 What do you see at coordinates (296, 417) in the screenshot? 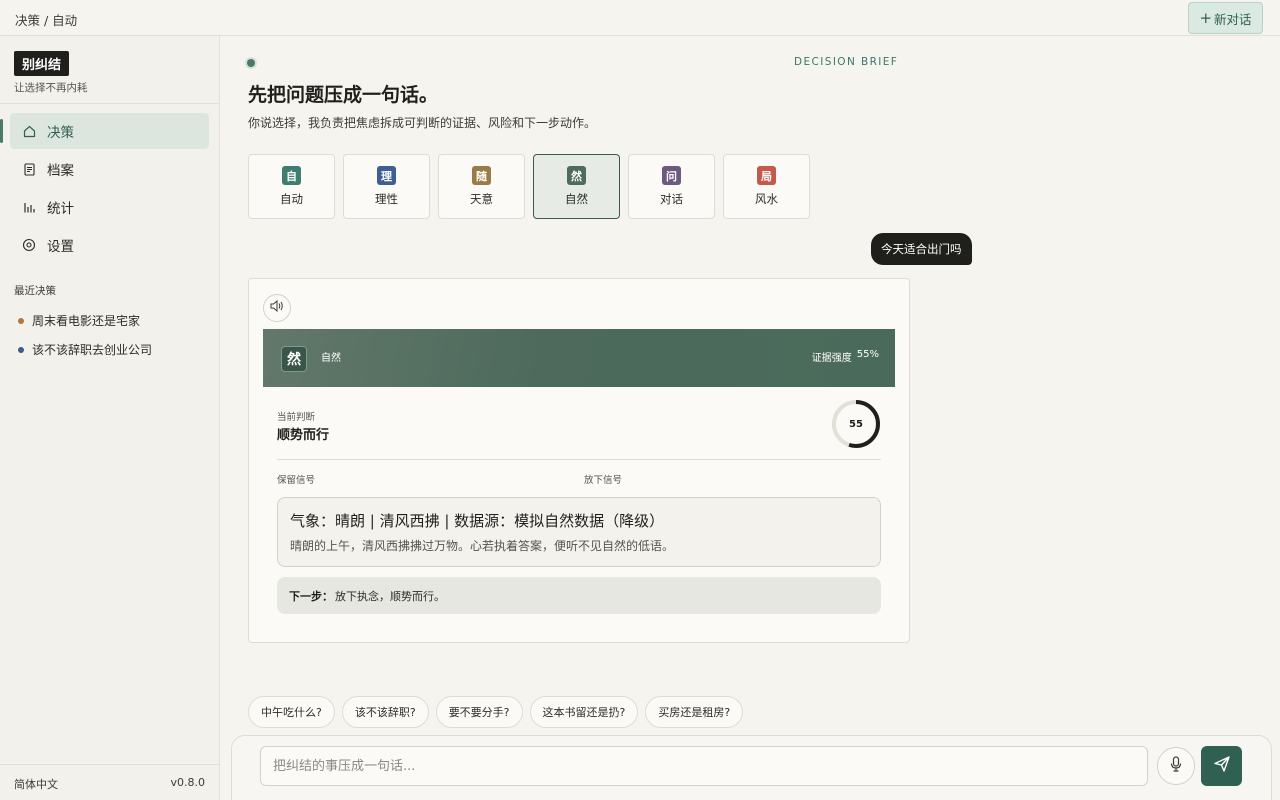
I see `judgment-label: 当前判断` at bounding box center [296, 417].